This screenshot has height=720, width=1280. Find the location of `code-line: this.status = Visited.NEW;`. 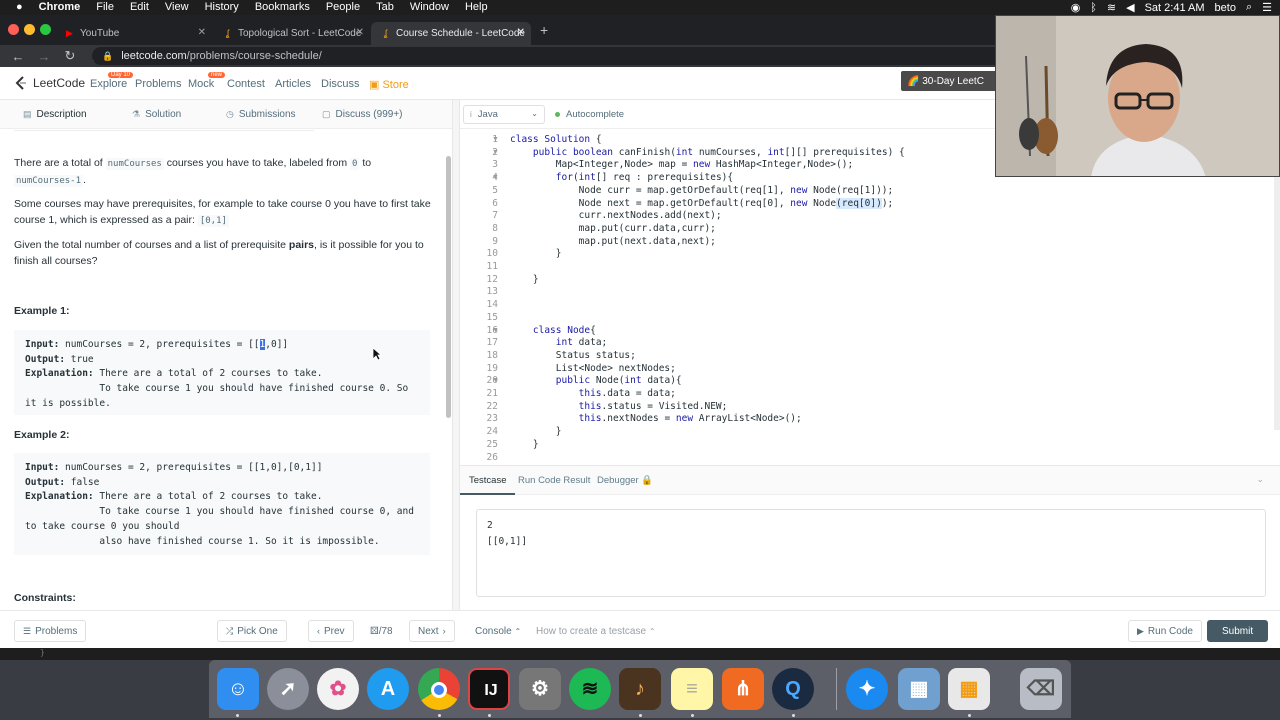

code-line: this.status = Visited.NEW; is located at coordinates (619, 407).